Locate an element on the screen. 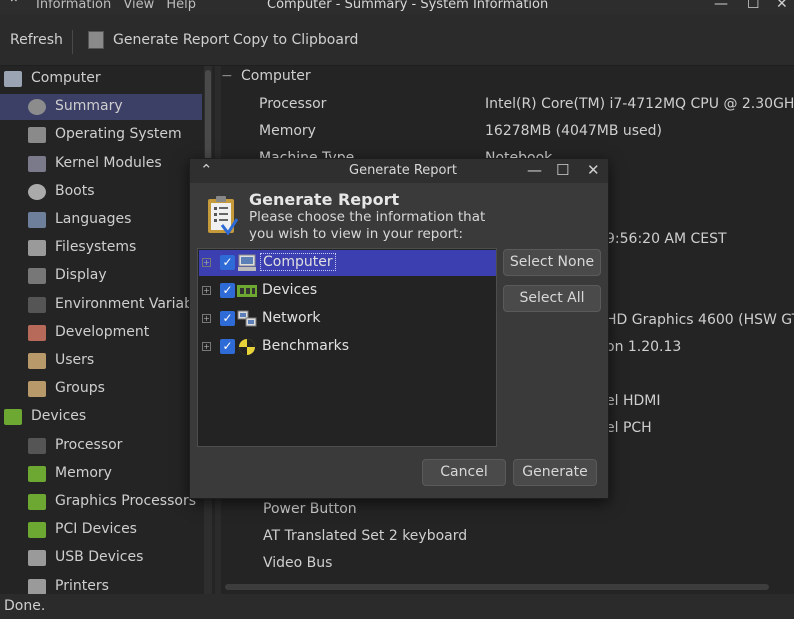 This screenshot has width=794, height=619. status-text: Done. is located at coordinates (25, 606).